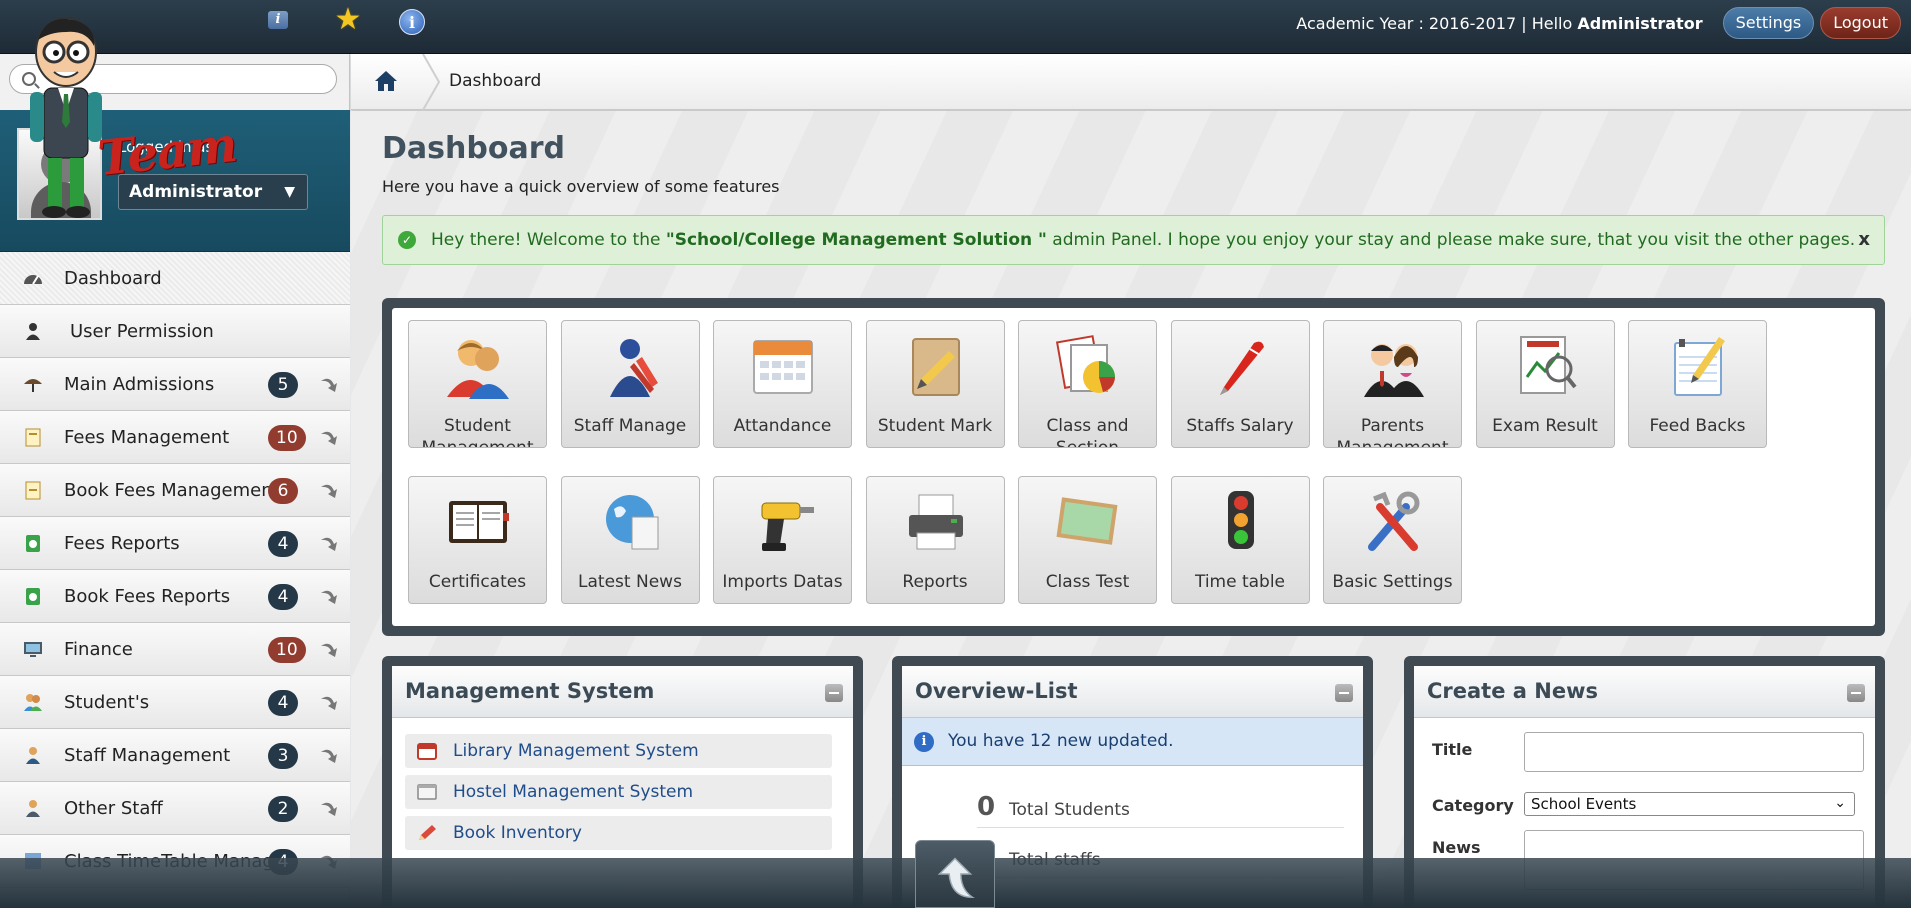 The width and height of the screenshot is (1911, 908). Describe the element at coordinates (935, 582) in the screenshot. I see `shortcut-label: Reports` at that location.